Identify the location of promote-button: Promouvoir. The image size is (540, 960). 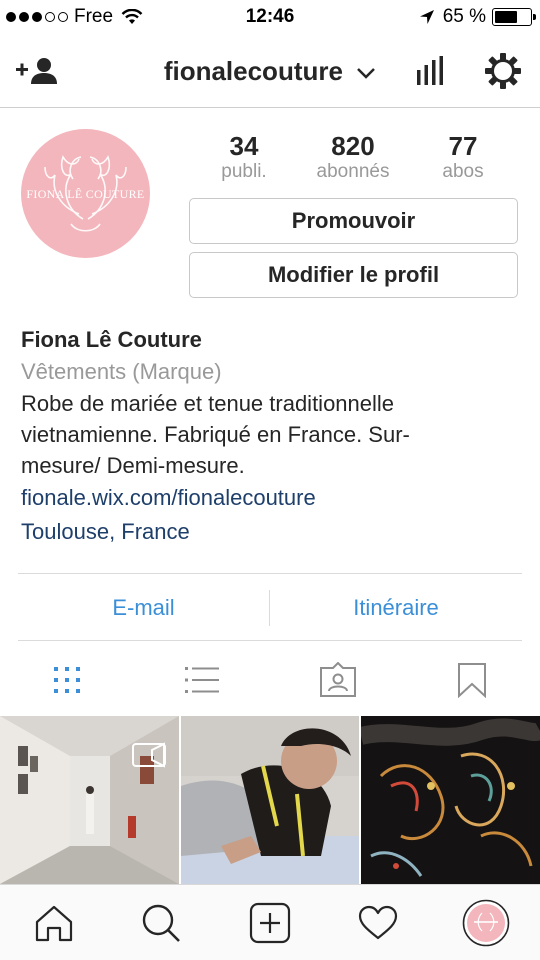
(353, 221).